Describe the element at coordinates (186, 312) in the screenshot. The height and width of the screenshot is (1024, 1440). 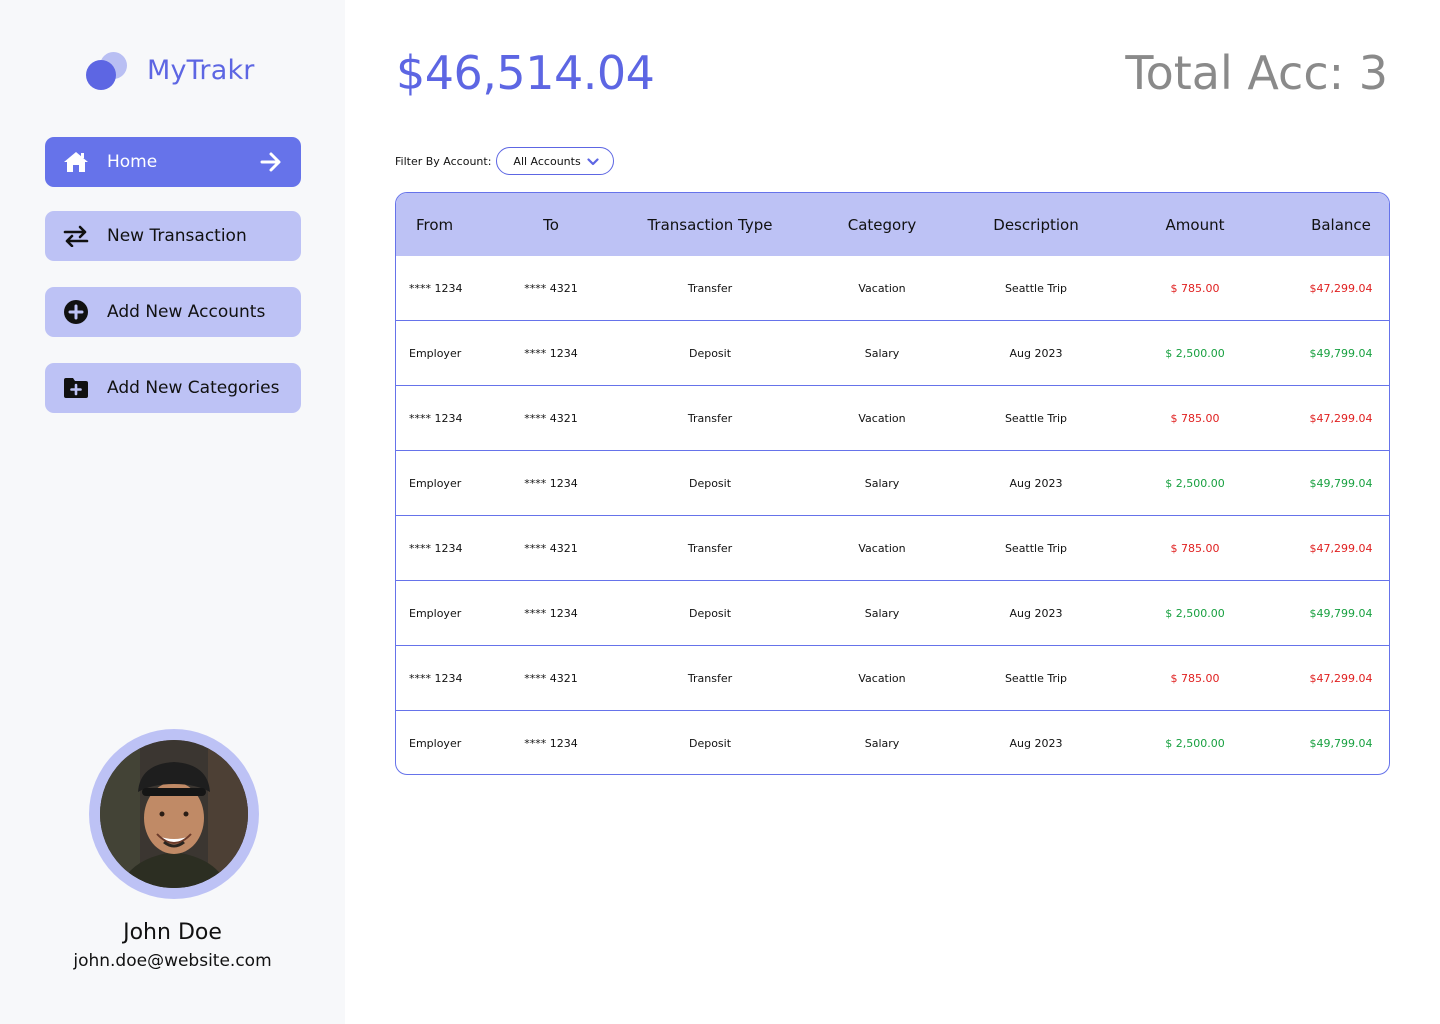
I see `sidebar-item-label: Add New Accounts` at that location.